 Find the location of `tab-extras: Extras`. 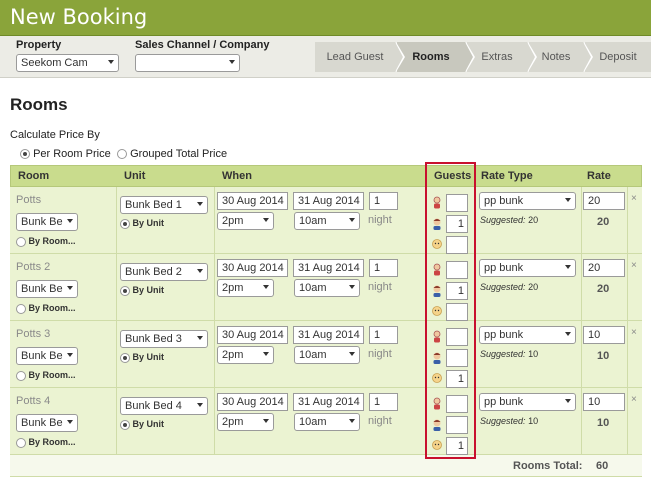

tab-extras: Extras is located at coordinates (502, 57).